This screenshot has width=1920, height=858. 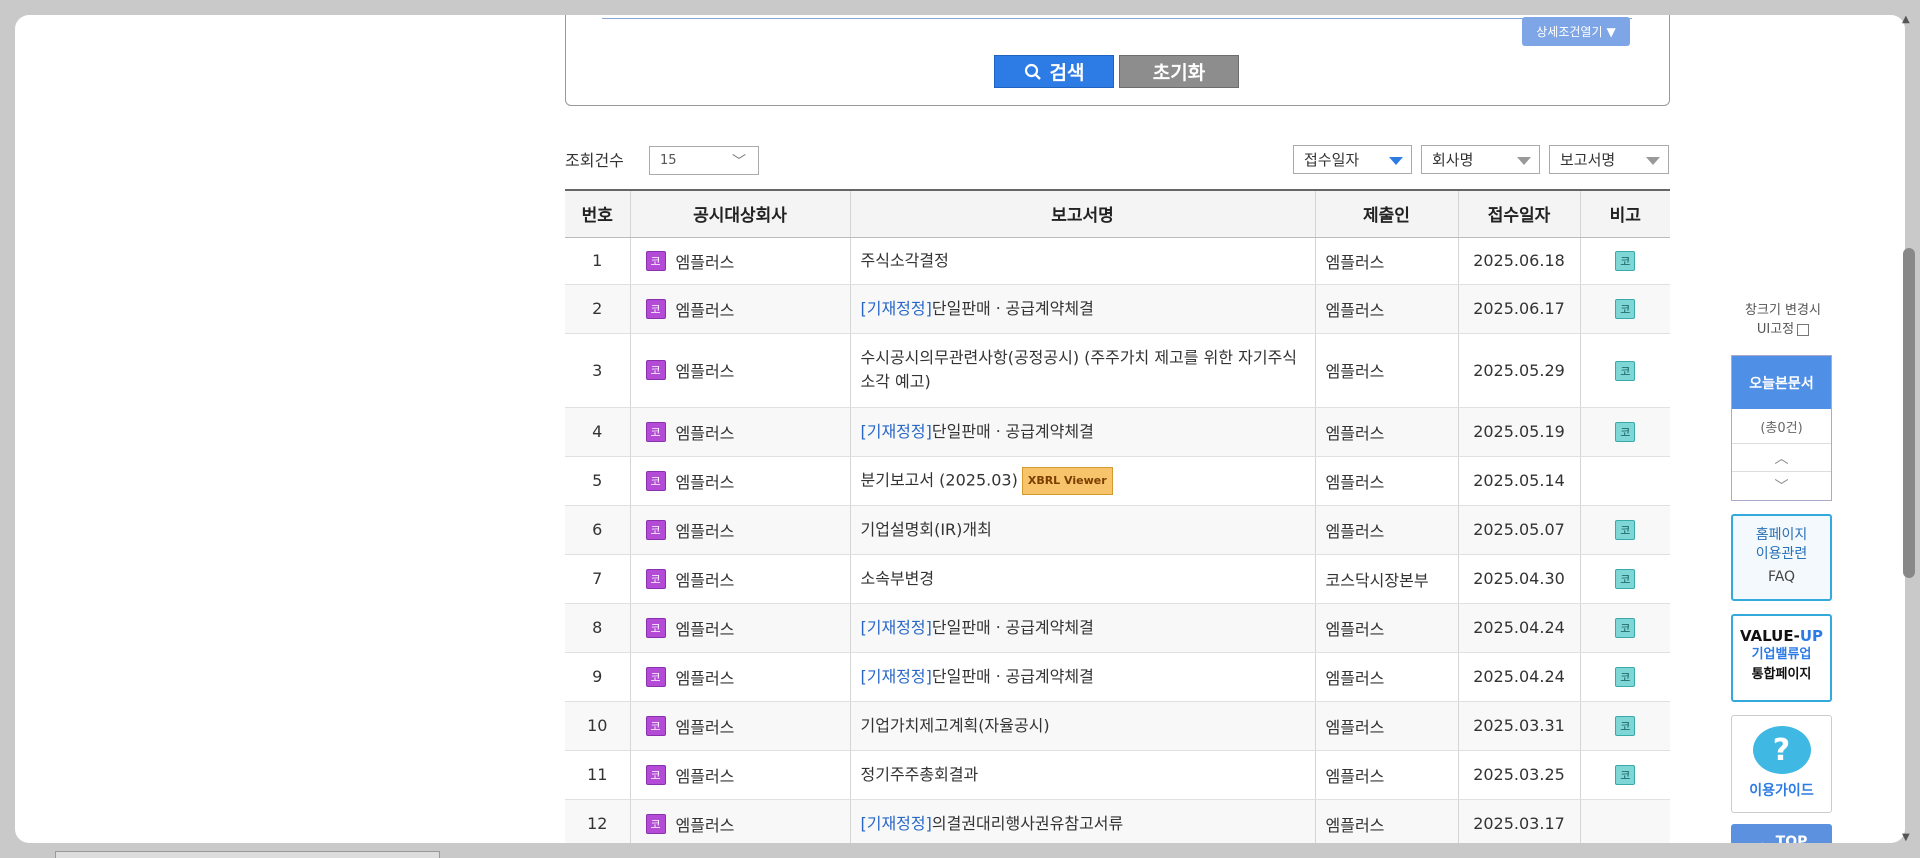 What do you see at coordinates (905, 260) in the screenshot?
I see `row-report-link: 주식소각결정` at bounding box center [905, 260].